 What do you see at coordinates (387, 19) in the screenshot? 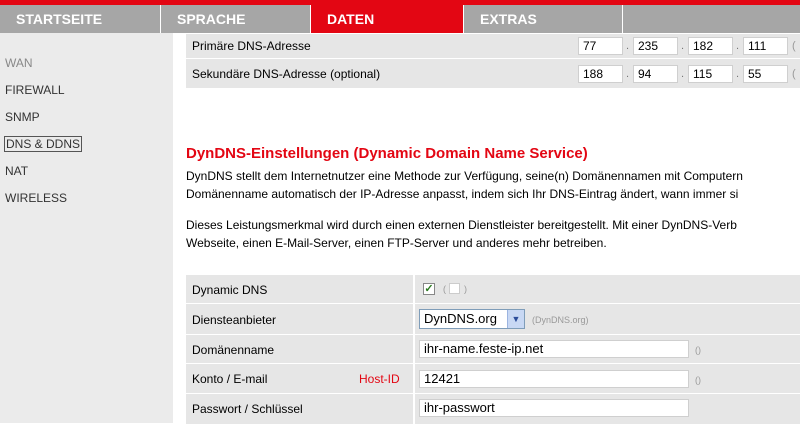
I see `tab-daten: DATEN` at bounding box center [387, 19].